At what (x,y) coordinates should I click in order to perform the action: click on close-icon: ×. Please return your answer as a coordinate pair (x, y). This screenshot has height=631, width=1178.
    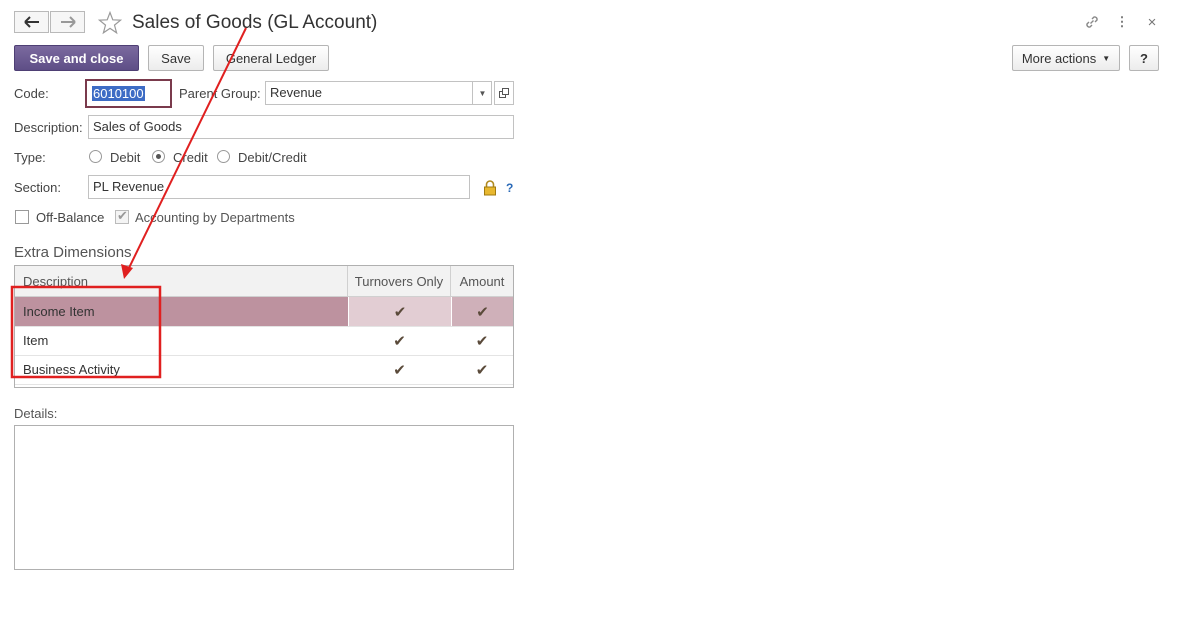
    Looking at the image, I should click on (1152, 22).